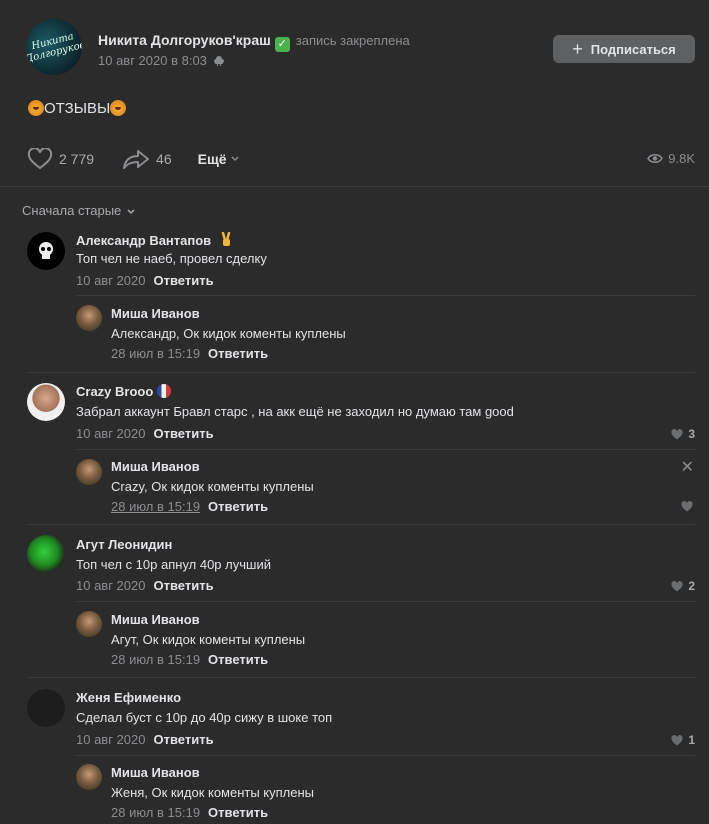  I want to click on avatar-text: Никита Долгоруков, so click(55, 48).